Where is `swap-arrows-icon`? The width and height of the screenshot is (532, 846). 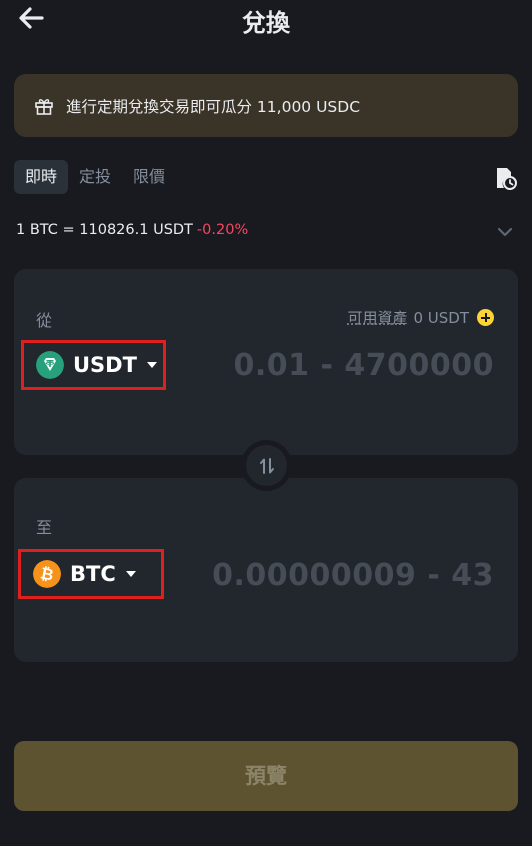
swap-arrows-icon is located at coordinates (266, 465).